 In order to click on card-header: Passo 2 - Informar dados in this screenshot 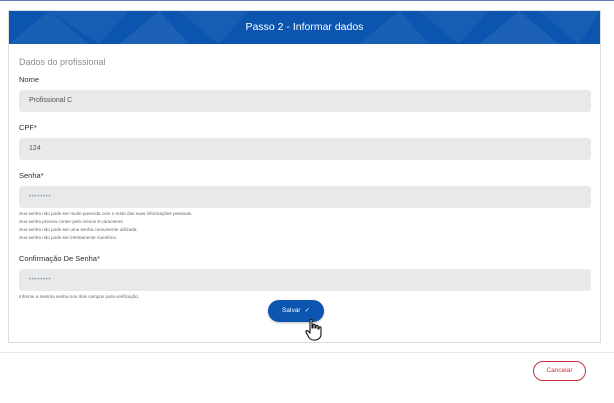, I will do `click(304, 27)`.